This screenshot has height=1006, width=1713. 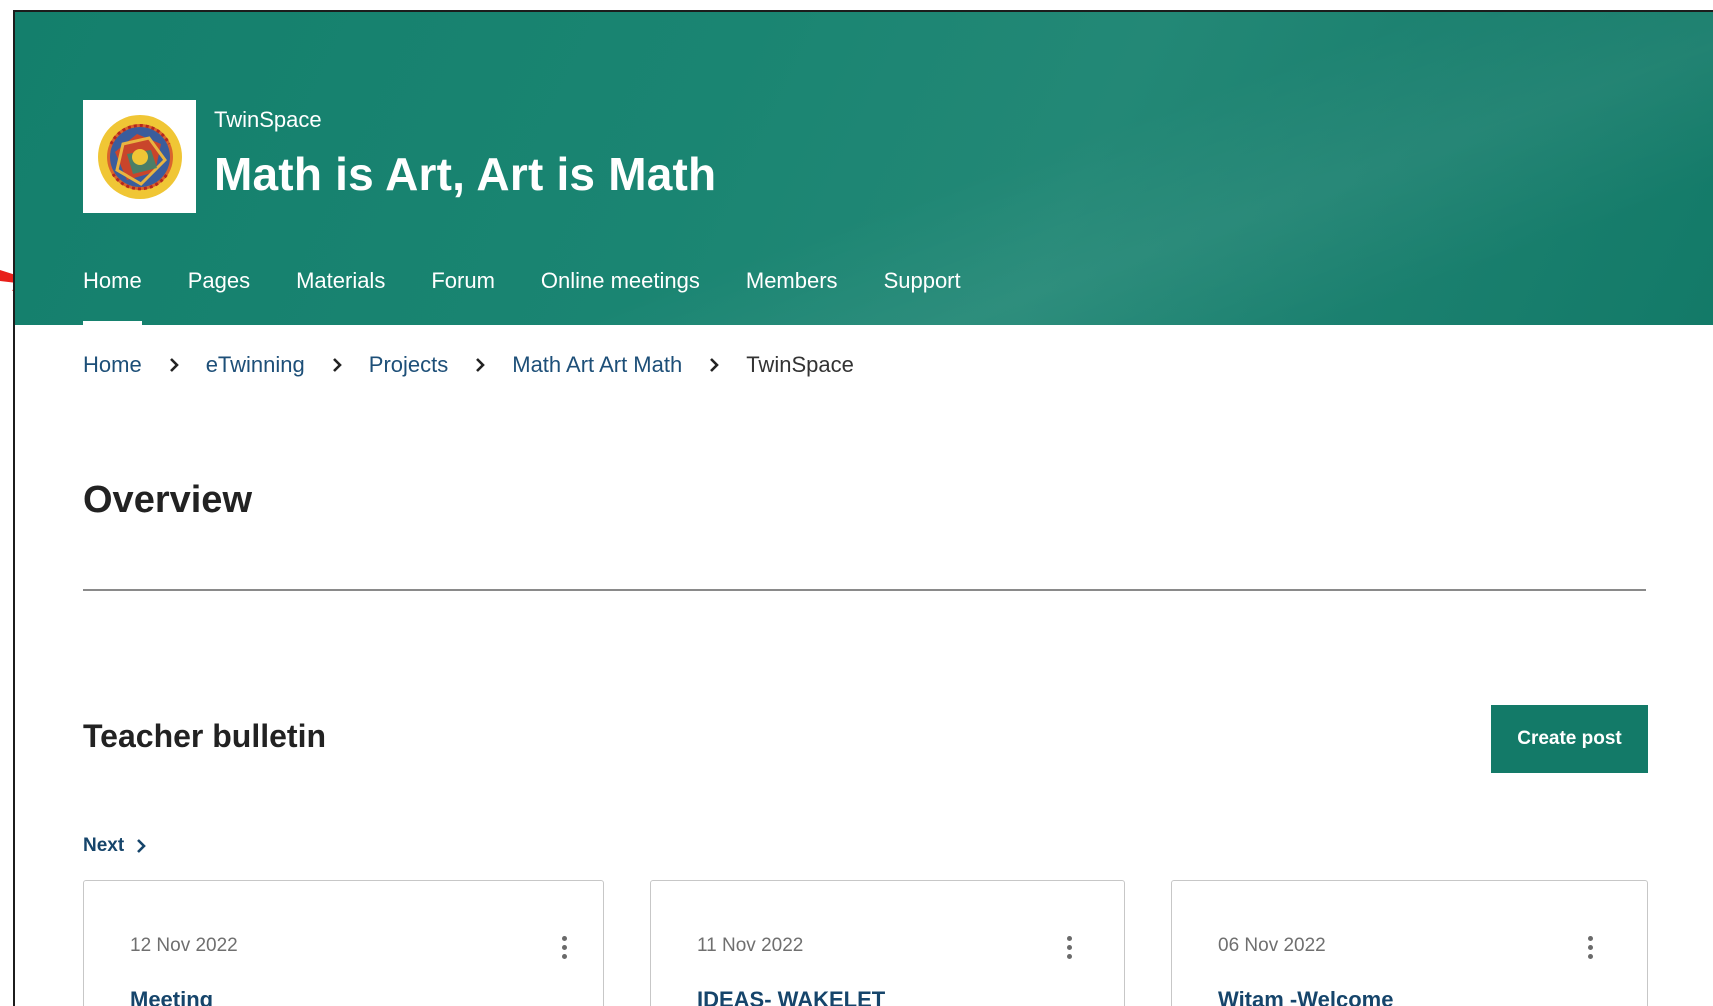 I want to click on site-label: TwinSpace, so click(x=268, y=119).